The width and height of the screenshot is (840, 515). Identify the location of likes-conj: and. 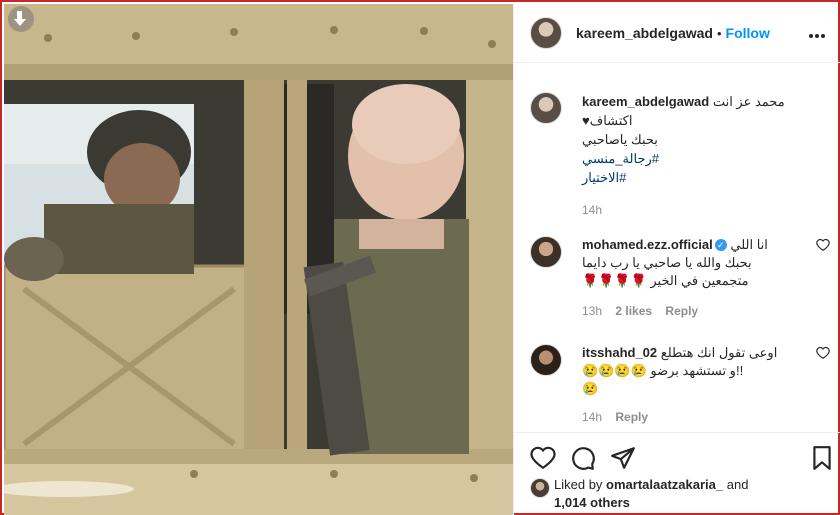
(737, 484).